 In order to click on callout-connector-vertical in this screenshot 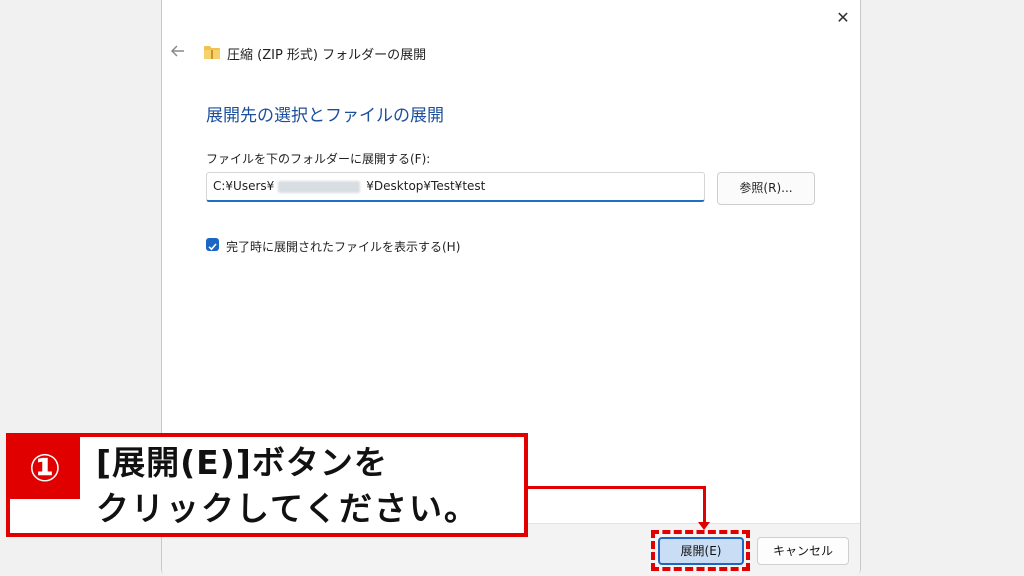, I will do `click(704, 505)`.